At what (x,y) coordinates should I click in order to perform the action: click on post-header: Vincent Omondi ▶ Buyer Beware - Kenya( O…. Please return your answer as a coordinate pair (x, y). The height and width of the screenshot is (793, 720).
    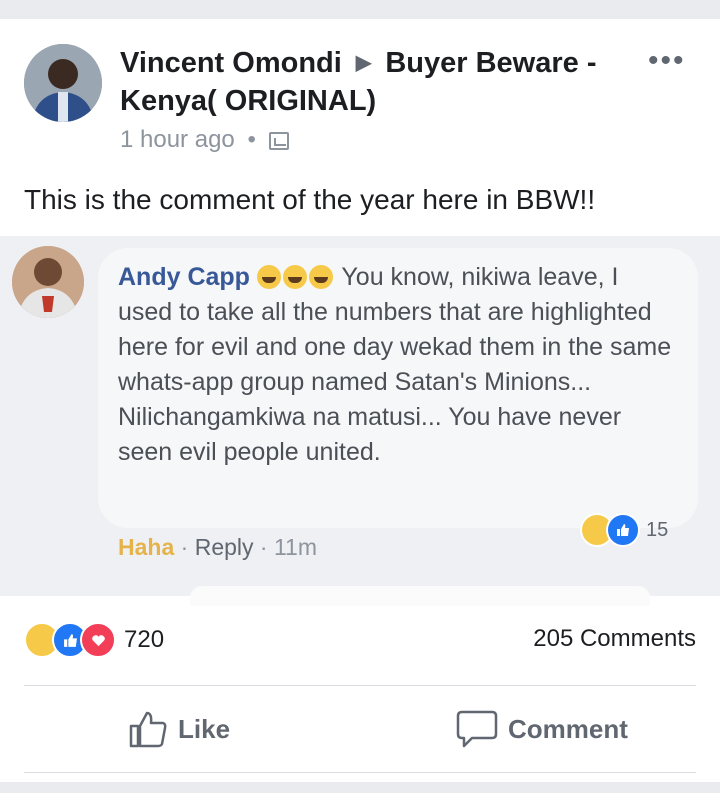
    Looking at the image, I should click on (370, 82).